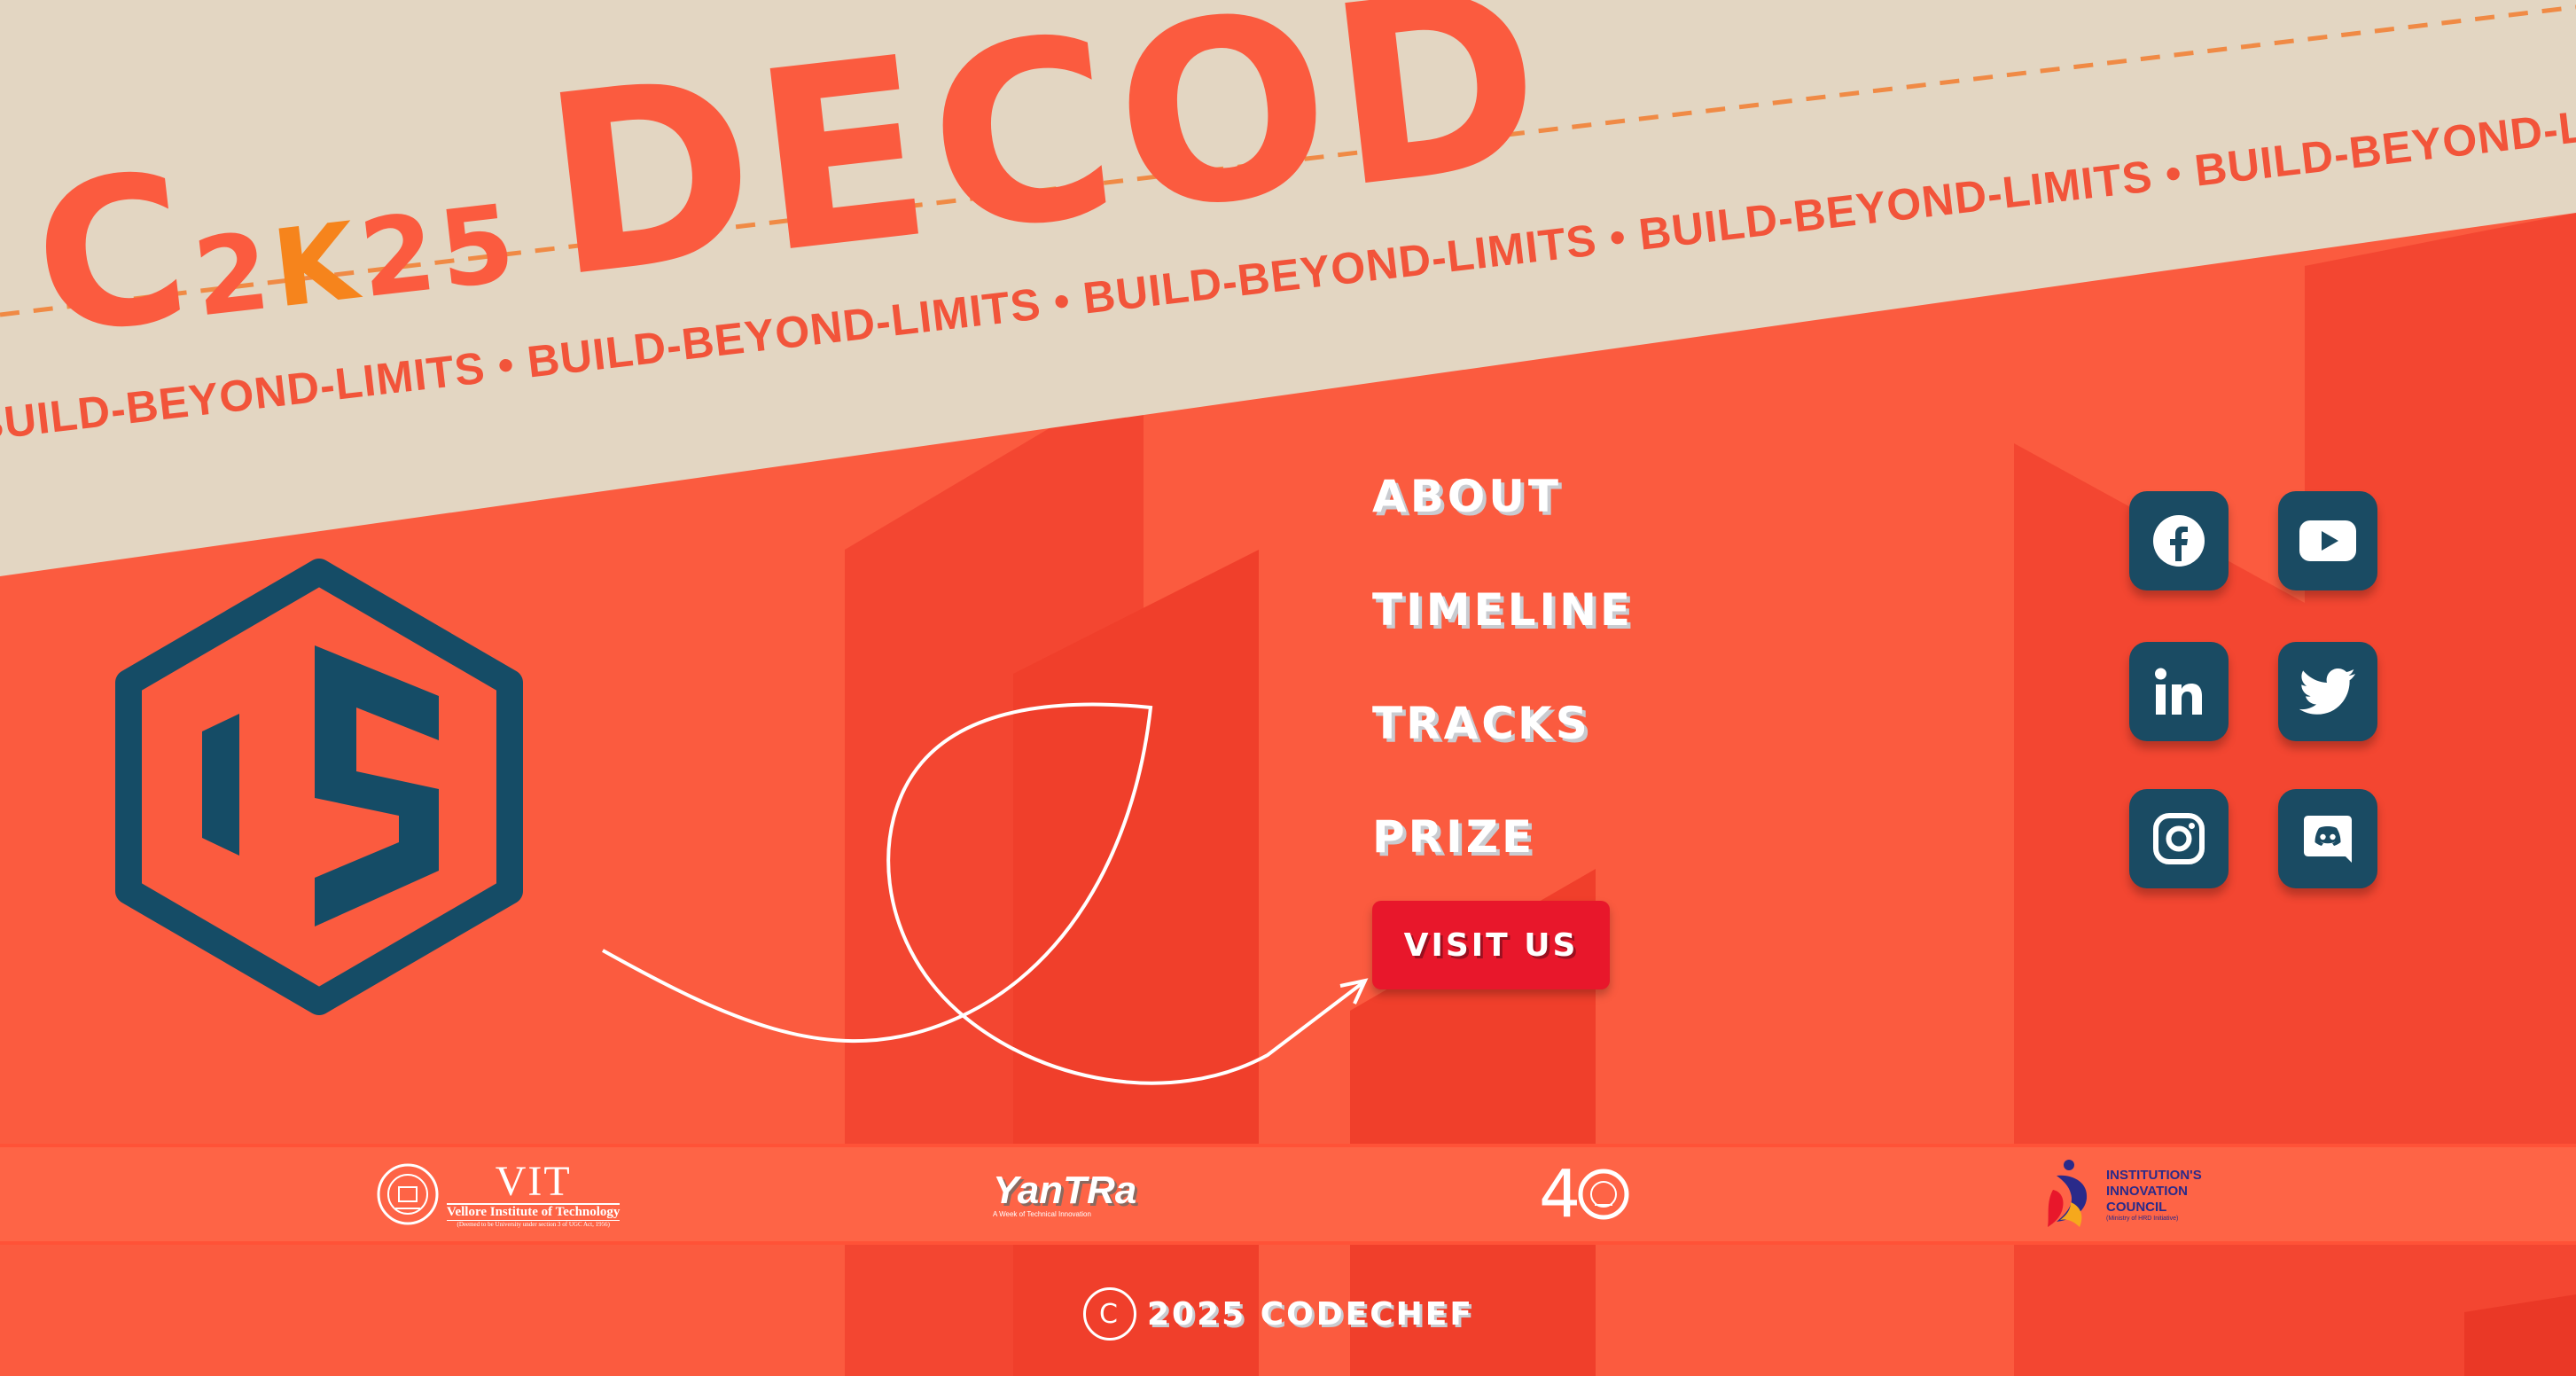  I want to click on nav-prize: PRIZE, so click(1503, 858).